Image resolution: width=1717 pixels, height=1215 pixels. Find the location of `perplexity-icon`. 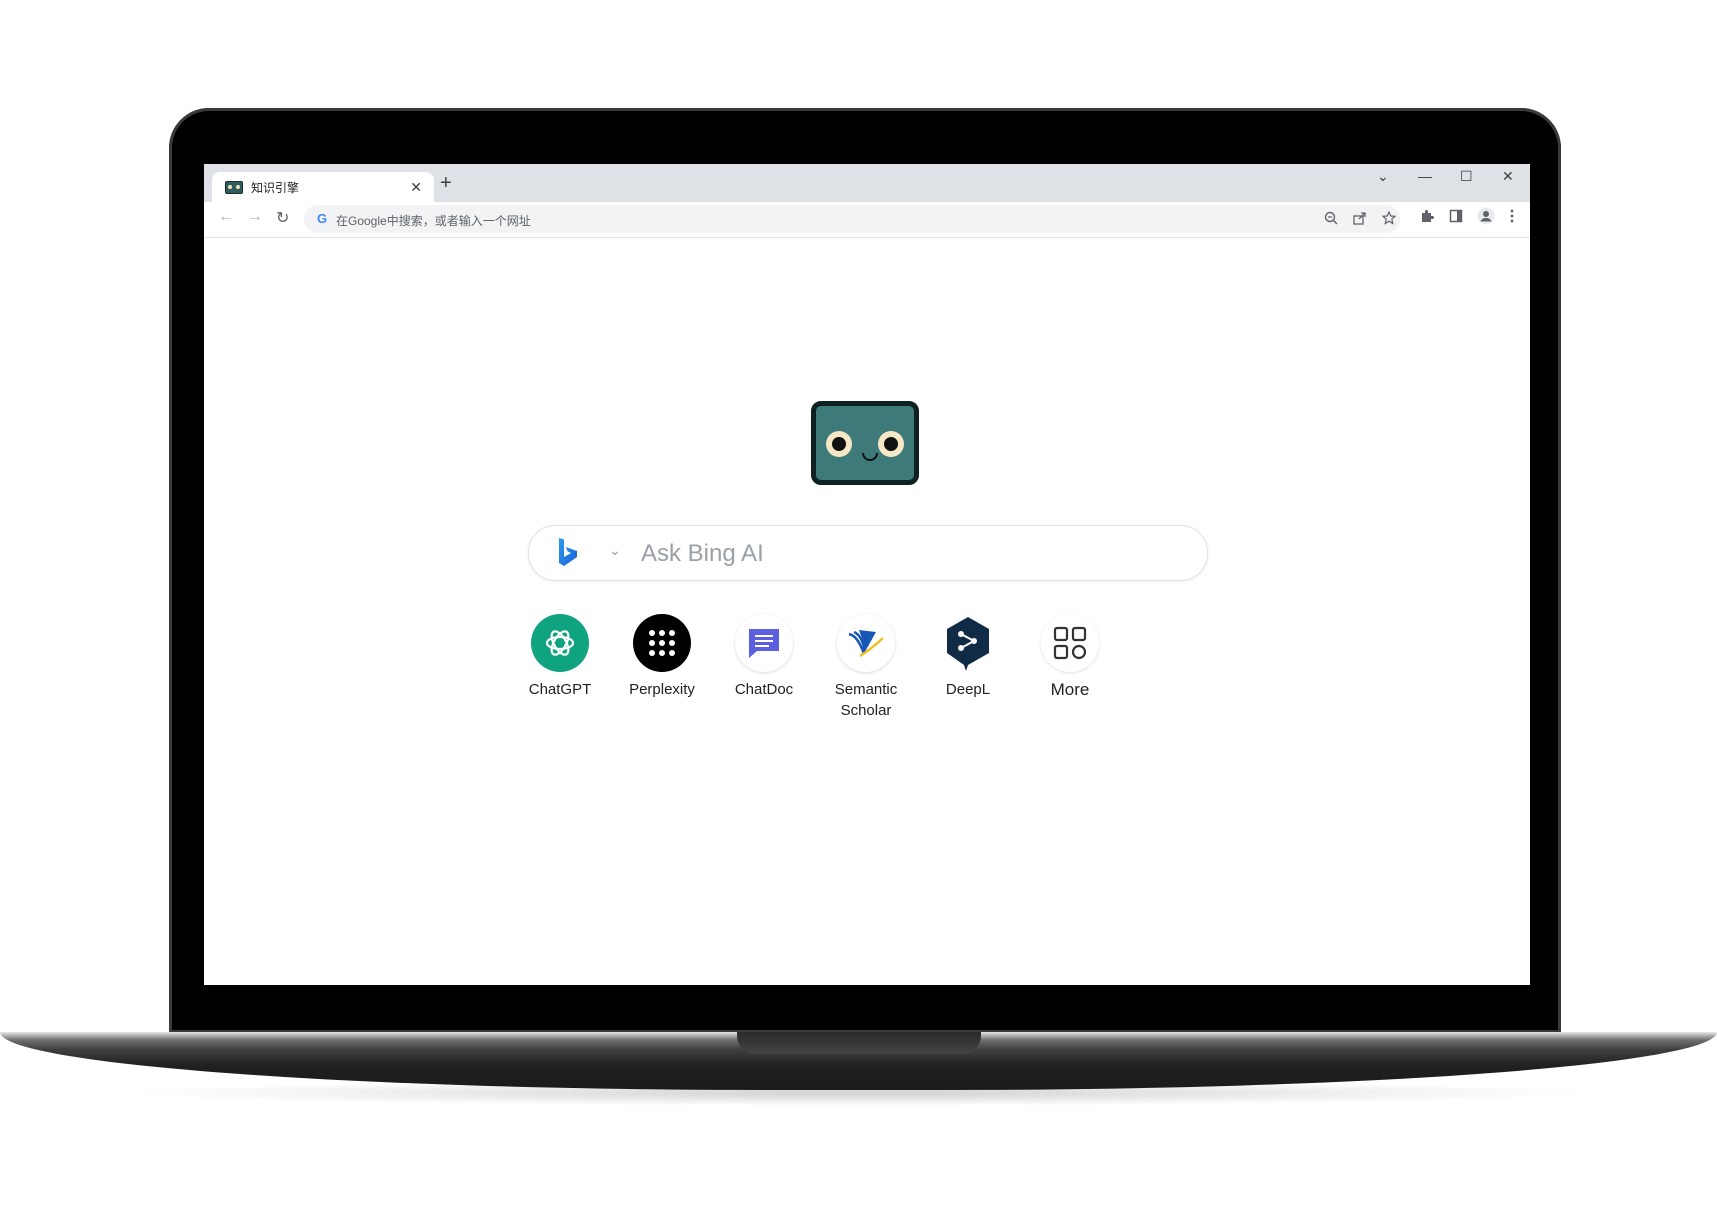

perplexity-icon is located at coordinates (662, 643).